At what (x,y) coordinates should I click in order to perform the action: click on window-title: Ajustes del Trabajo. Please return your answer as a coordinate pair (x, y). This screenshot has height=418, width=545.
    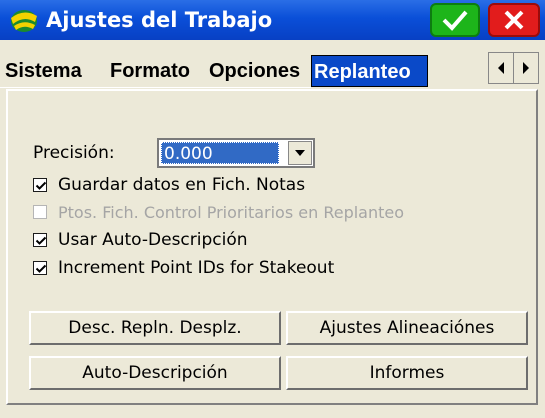
    Looking at the image, I should click on (159, 20).